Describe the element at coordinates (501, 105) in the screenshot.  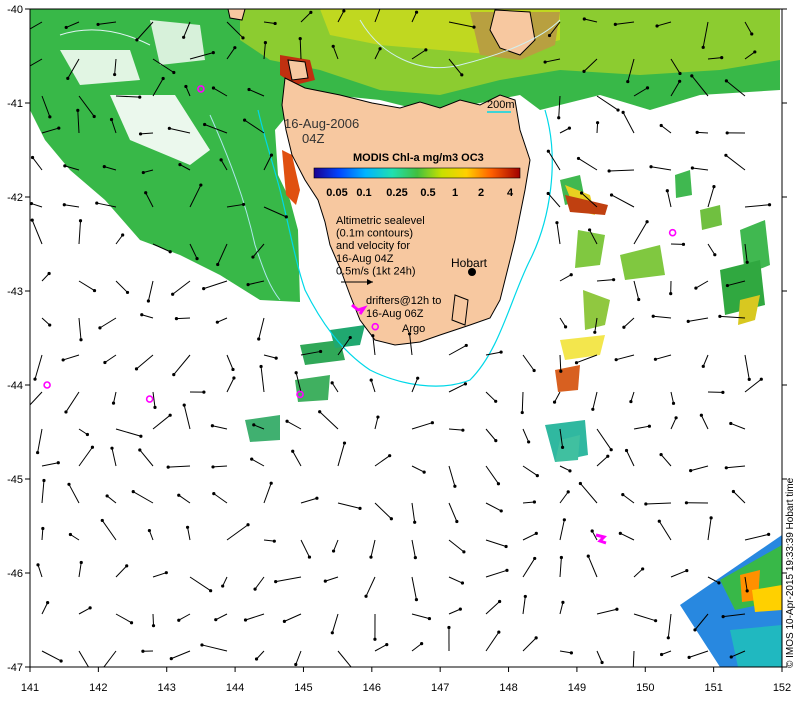
I see `scale-label: 200m` at that location.